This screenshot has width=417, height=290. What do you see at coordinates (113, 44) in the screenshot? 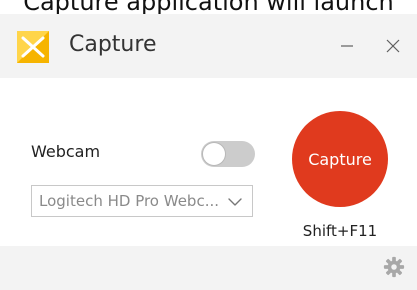
I see `app-title: Capture` at bounding box center [113, 44].